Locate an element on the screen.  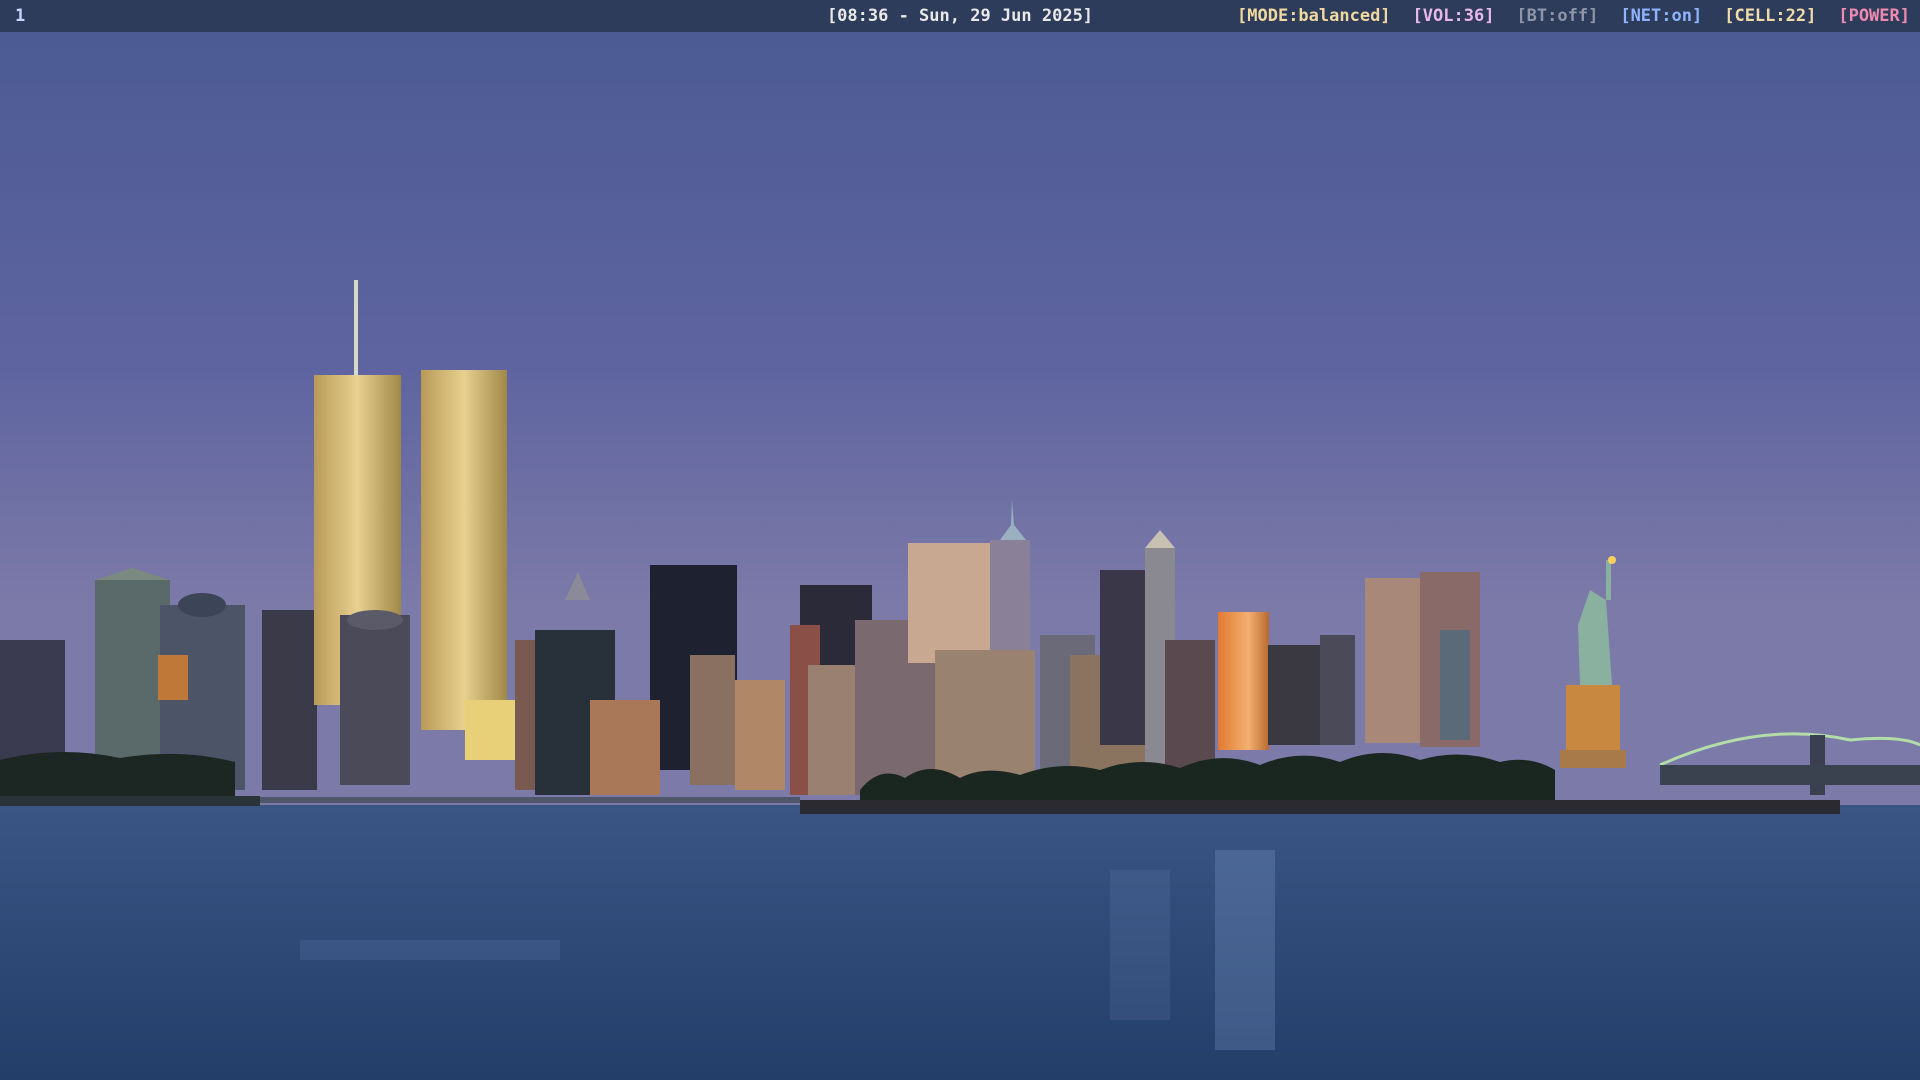
bluetooth-indicator: [BT:off] is located at coordinates (1557, 16).